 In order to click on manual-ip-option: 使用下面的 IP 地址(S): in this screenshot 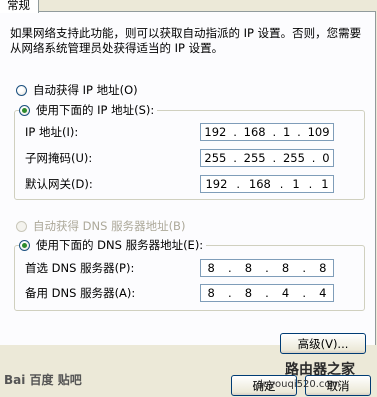, I will do `click(88, 110)`.